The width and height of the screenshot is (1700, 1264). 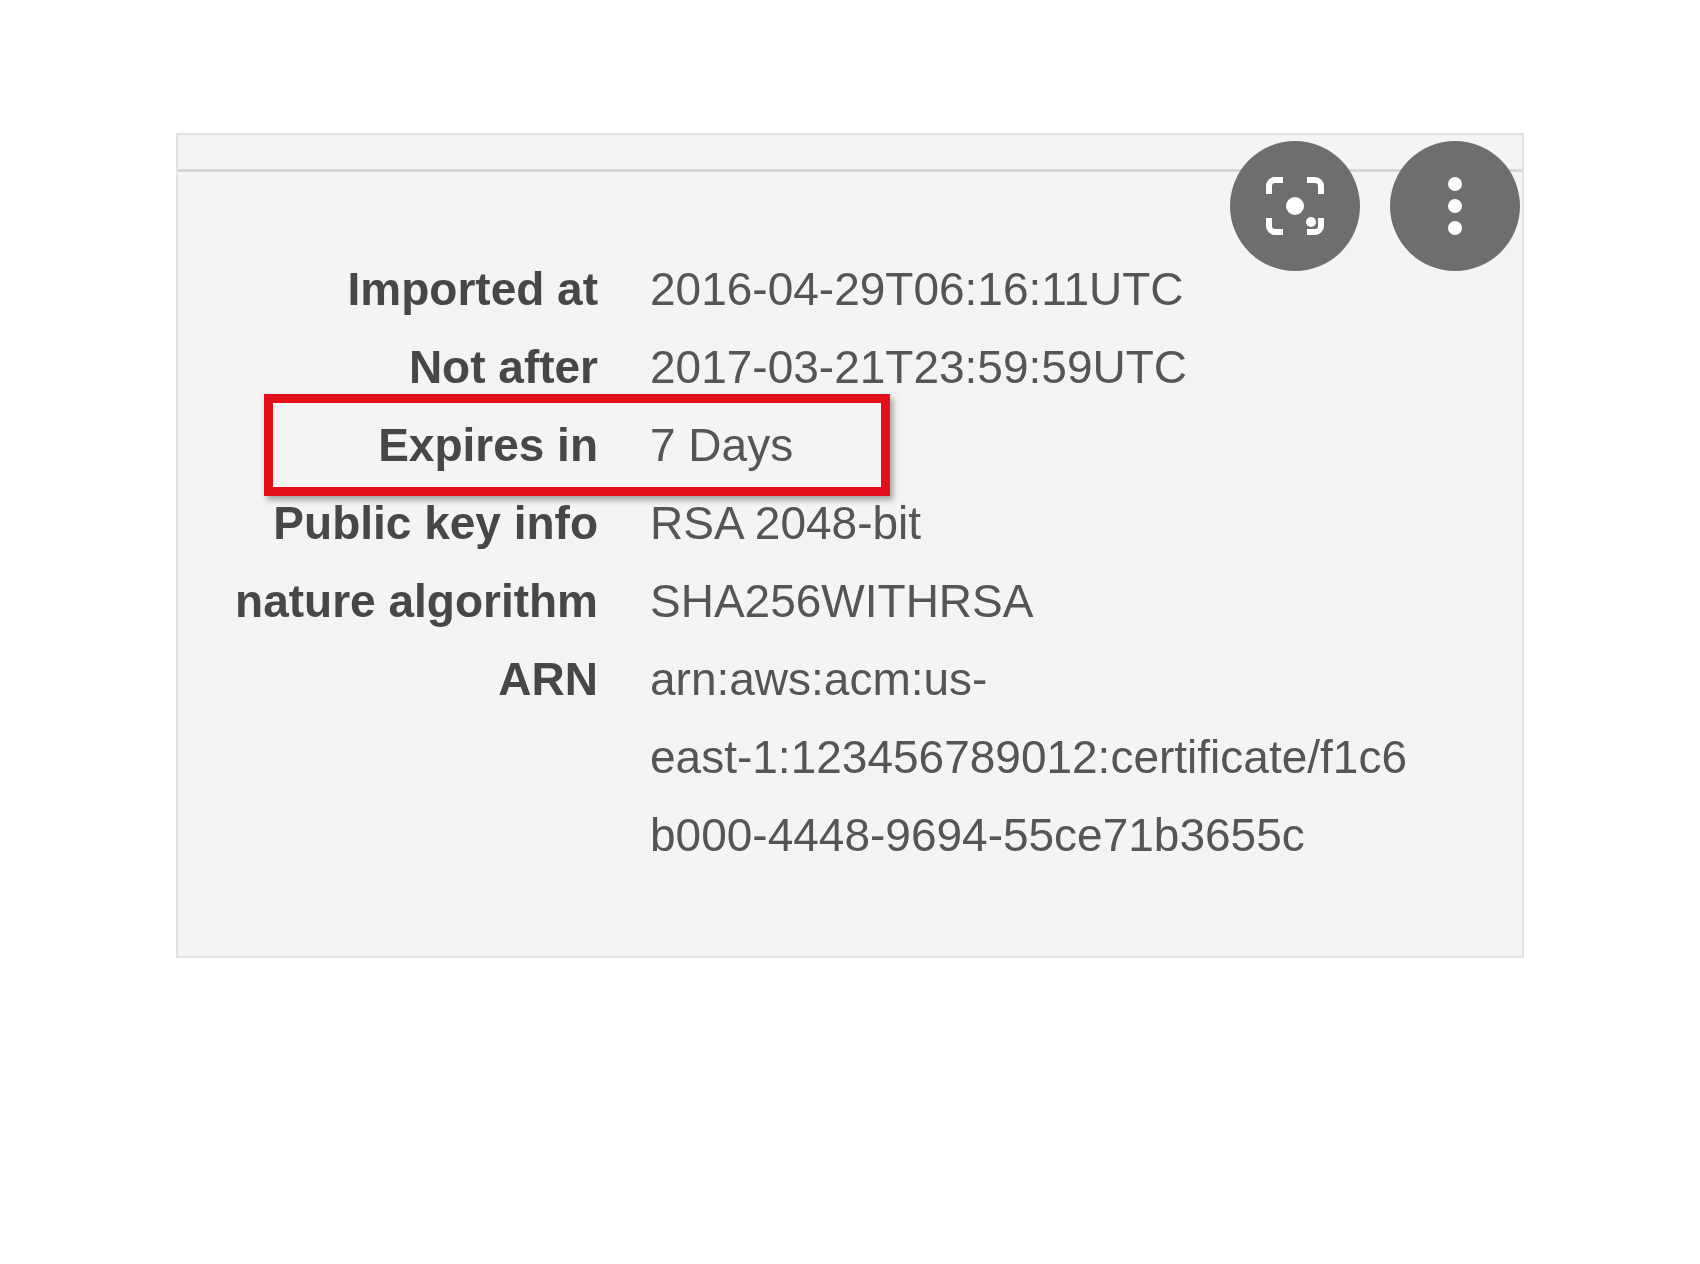 I want to click on field-value: 2017-03-21T23:59:59UTC, so click(x=918, y=367).